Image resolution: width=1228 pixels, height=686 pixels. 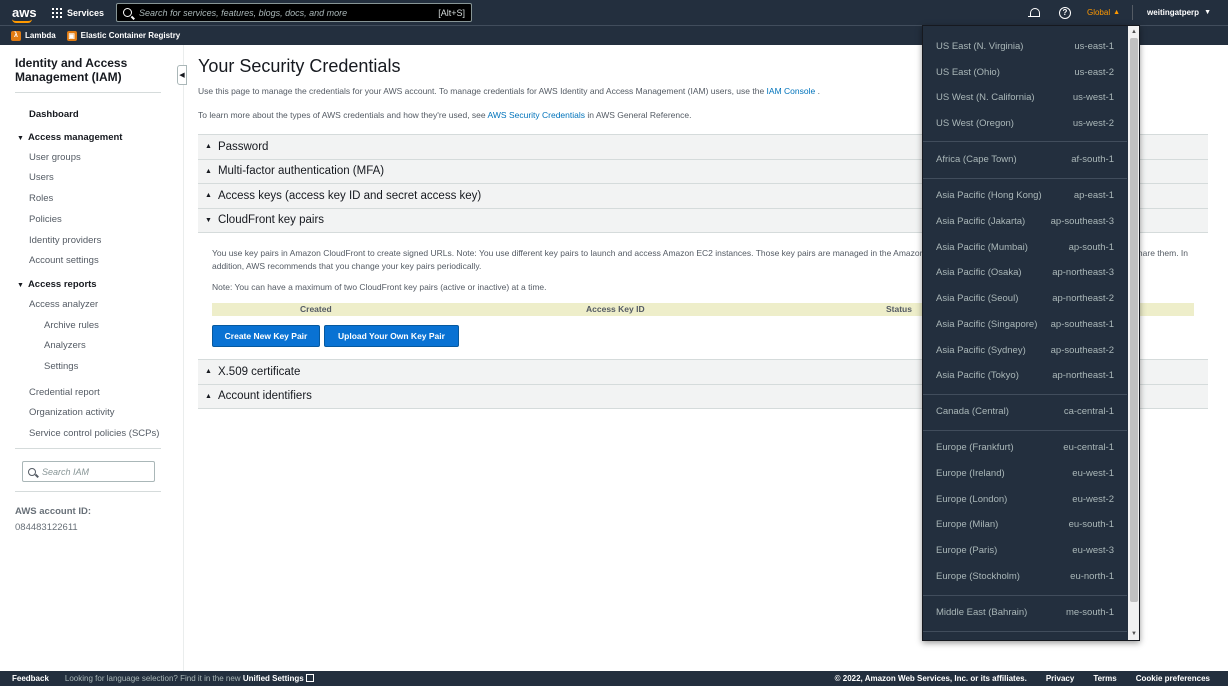 What do you see at coordinates (65, 240) in the screenshot?
I see `sidebar-item-identity-providers: Identity providers` at bounding box center [65, 240].